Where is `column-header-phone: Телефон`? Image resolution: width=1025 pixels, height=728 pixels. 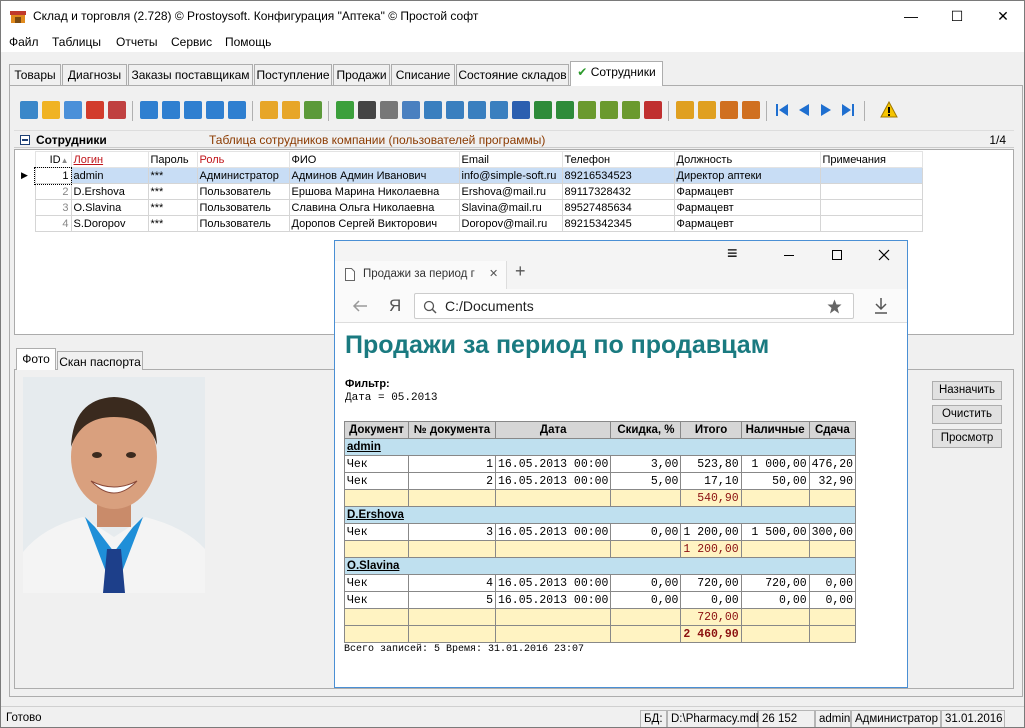 column-header-phone: Телефон is located at coordinates (618, 159).